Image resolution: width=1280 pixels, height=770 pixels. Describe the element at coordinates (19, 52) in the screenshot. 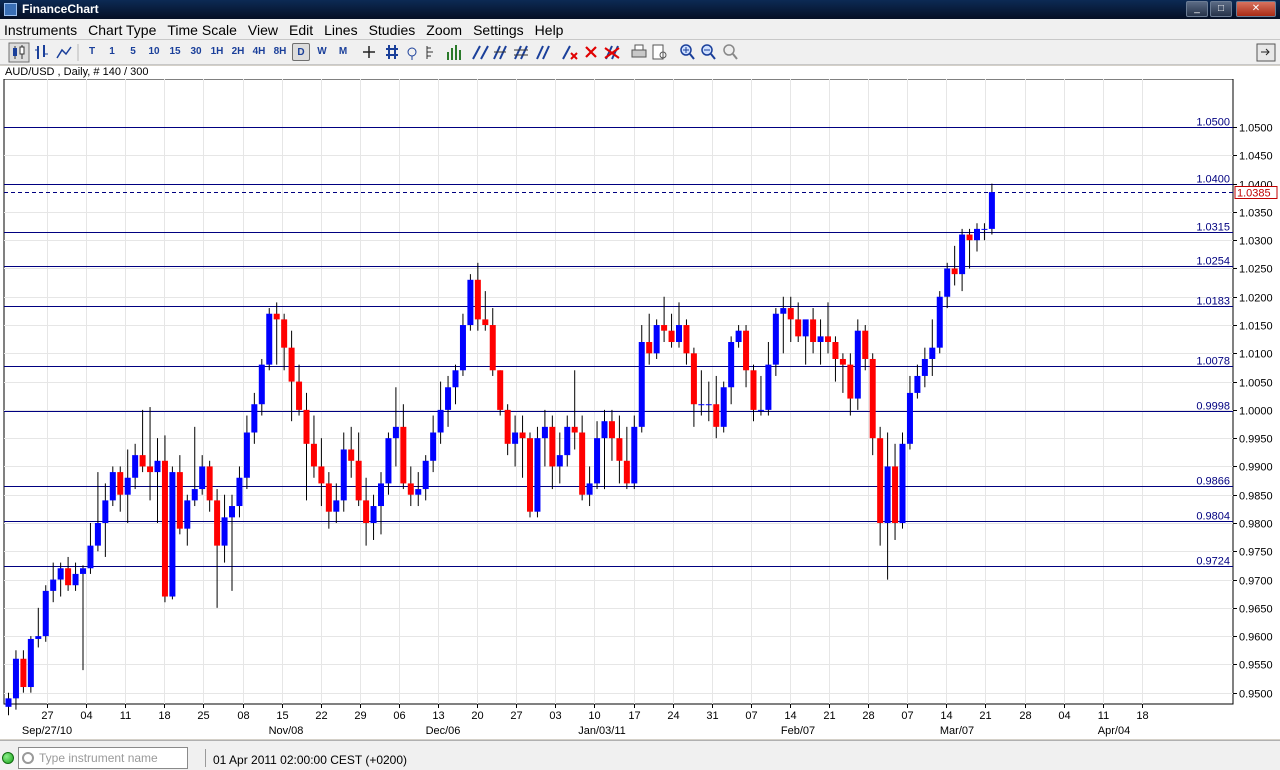

I see `candlestick-chart-icon` at that location.